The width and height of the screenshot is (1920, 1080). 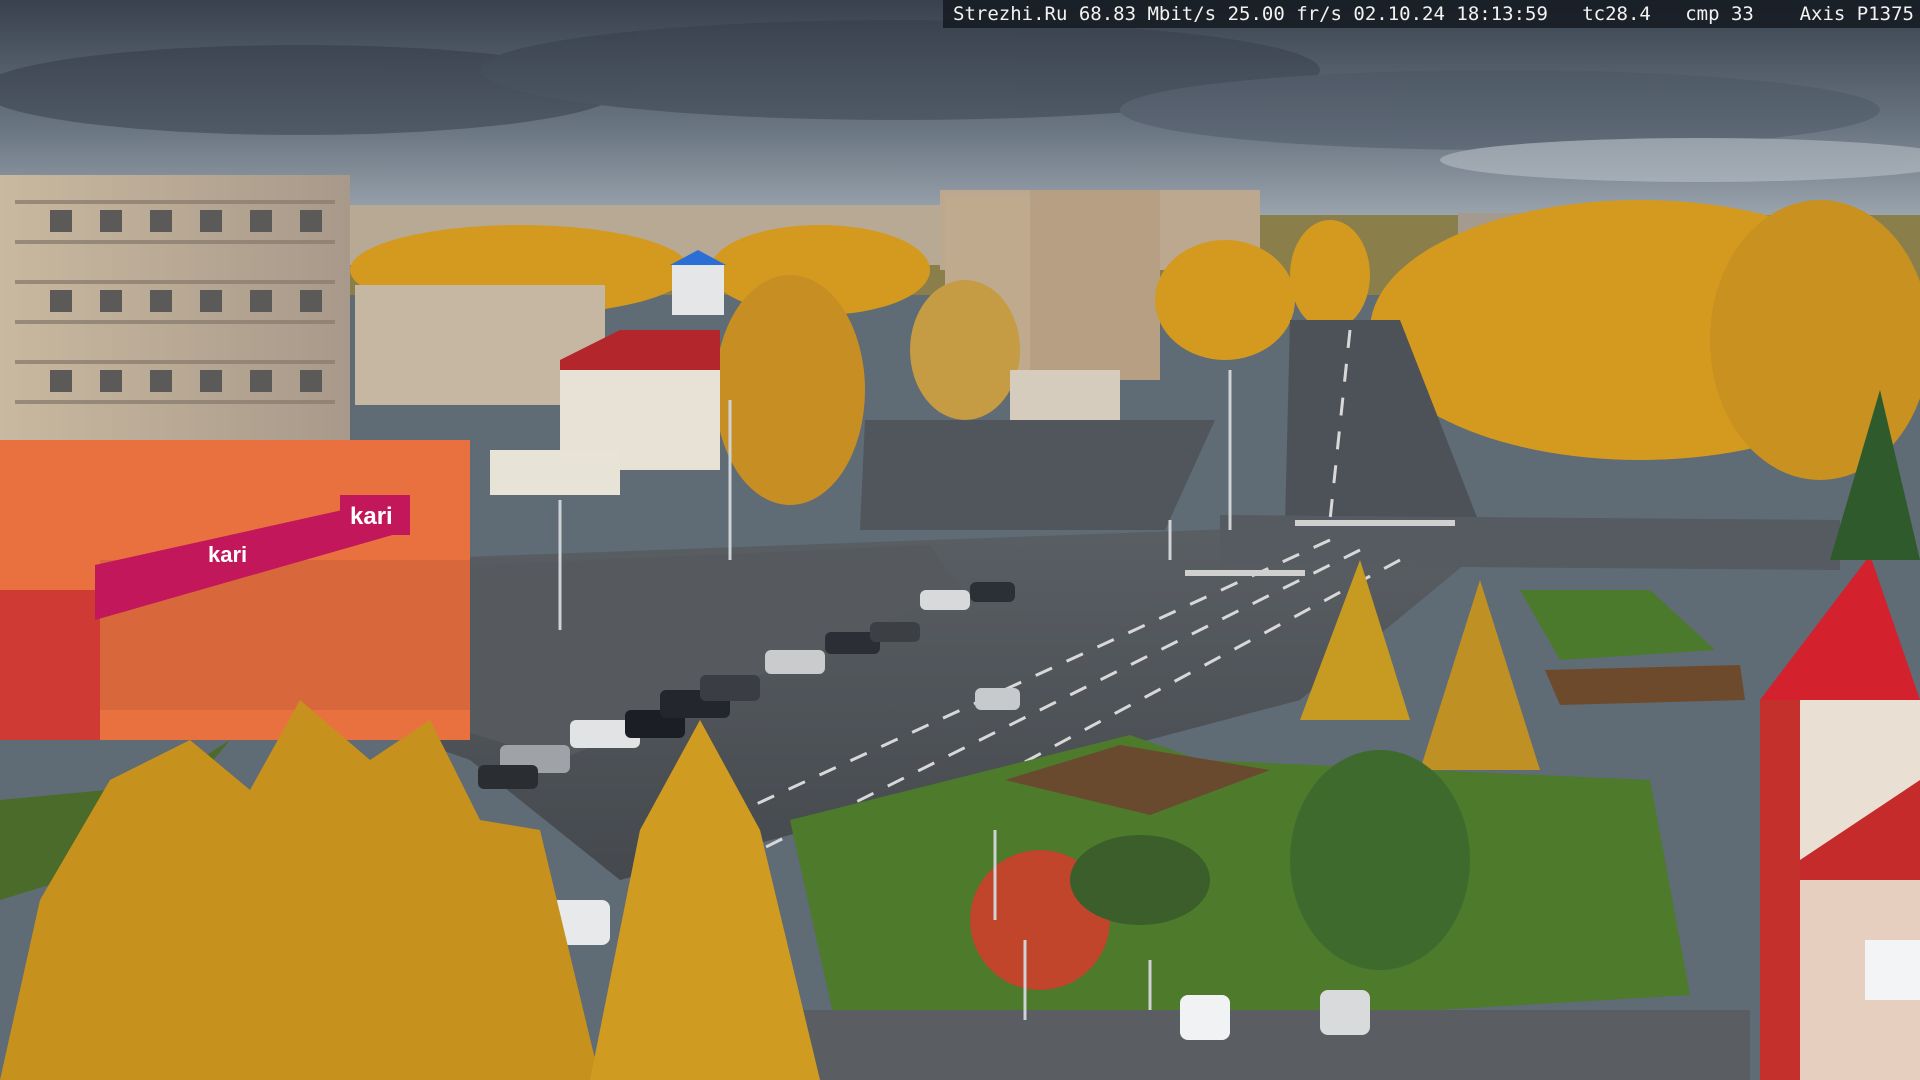 What do you see at coordinates (1645, 685) in the screenshot?
I see `flowerbed-right` at bounding box center [1645, 685].